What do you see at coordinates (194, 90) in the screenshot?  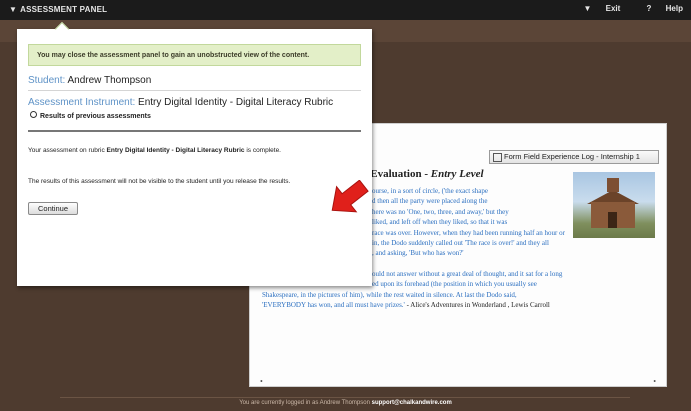 I see `divider` at bounding box center [194, 90].